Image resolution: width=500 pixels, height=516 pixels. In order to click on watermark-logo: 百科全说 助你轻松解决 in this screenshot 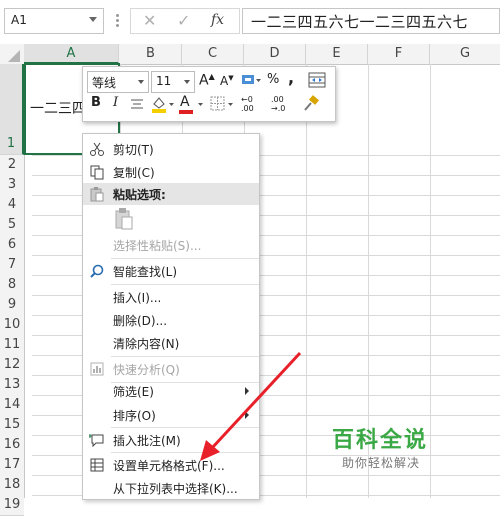, I will do `click(415, 459)`.